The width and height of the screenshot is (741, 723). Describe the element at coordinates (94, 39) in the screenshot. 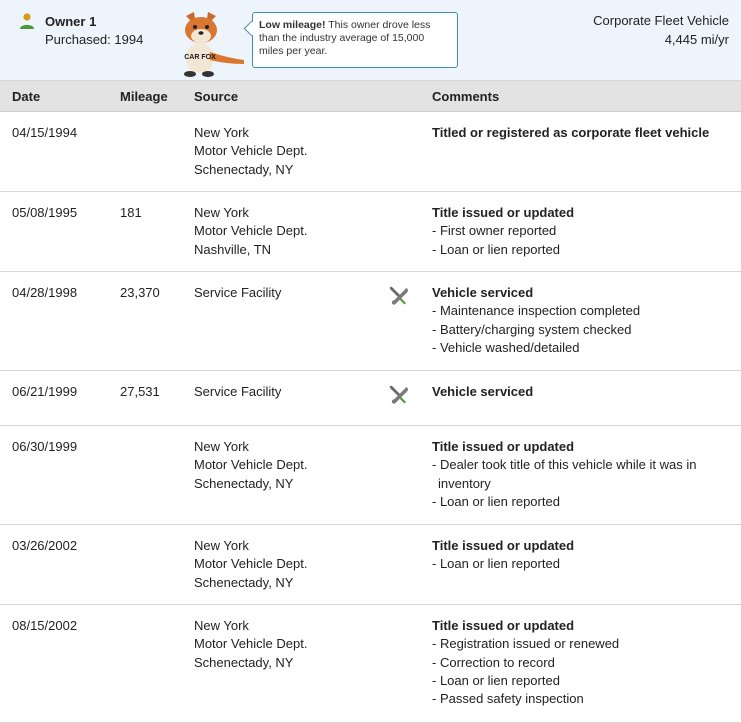

I see `owner-purchased: Purchased: 1994` at that location.